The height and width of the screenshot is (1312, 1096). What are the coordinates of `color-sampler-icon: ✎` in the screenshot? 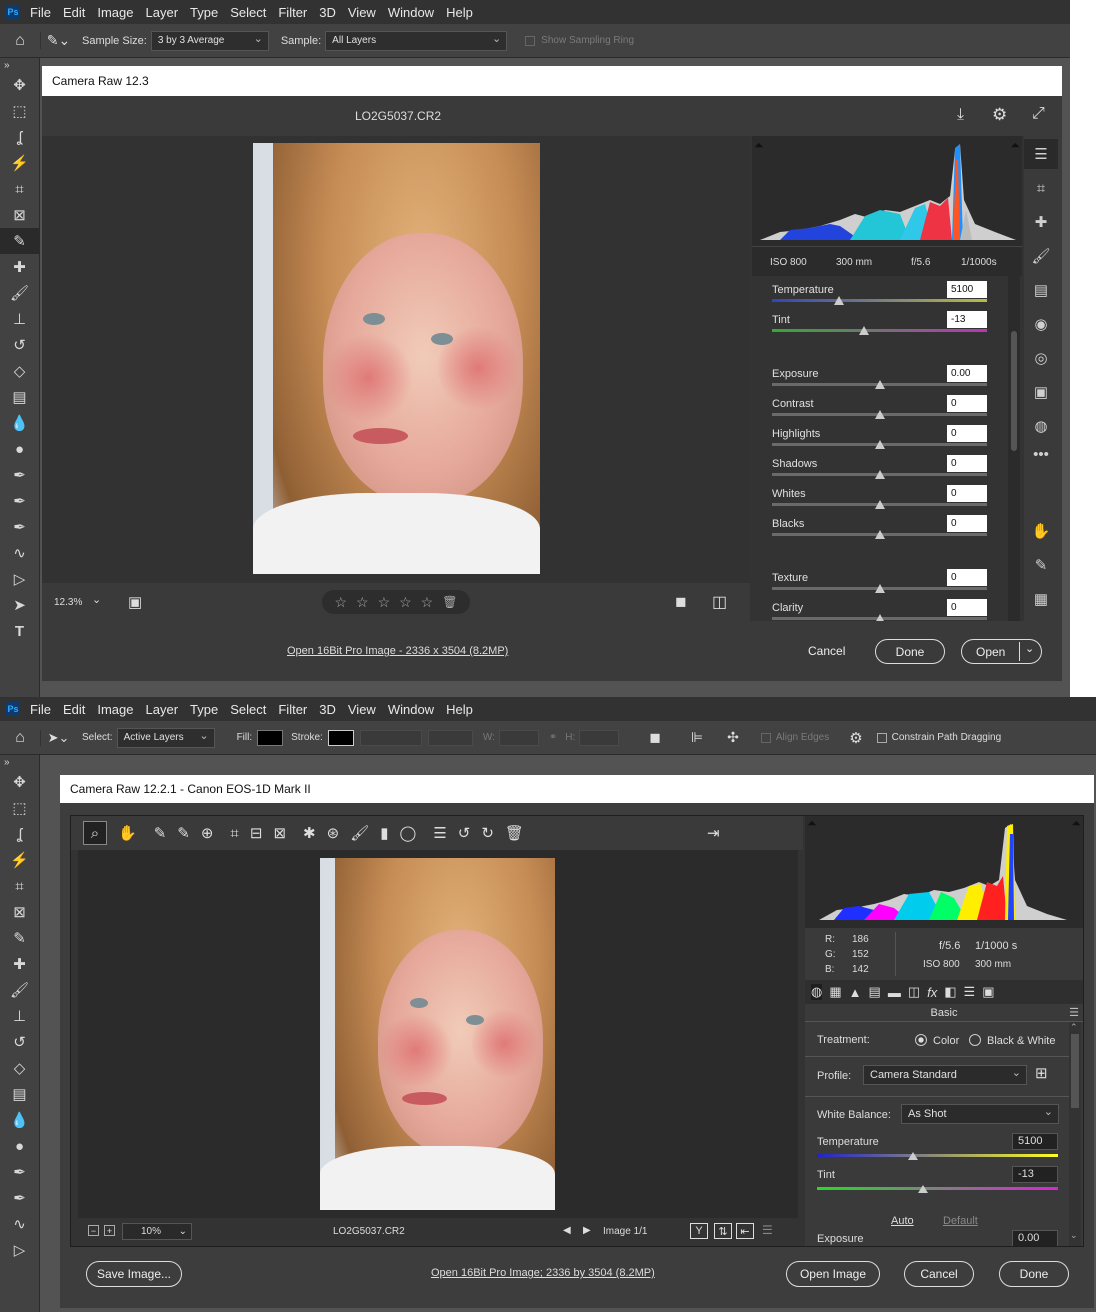 It's located at (183, 833).